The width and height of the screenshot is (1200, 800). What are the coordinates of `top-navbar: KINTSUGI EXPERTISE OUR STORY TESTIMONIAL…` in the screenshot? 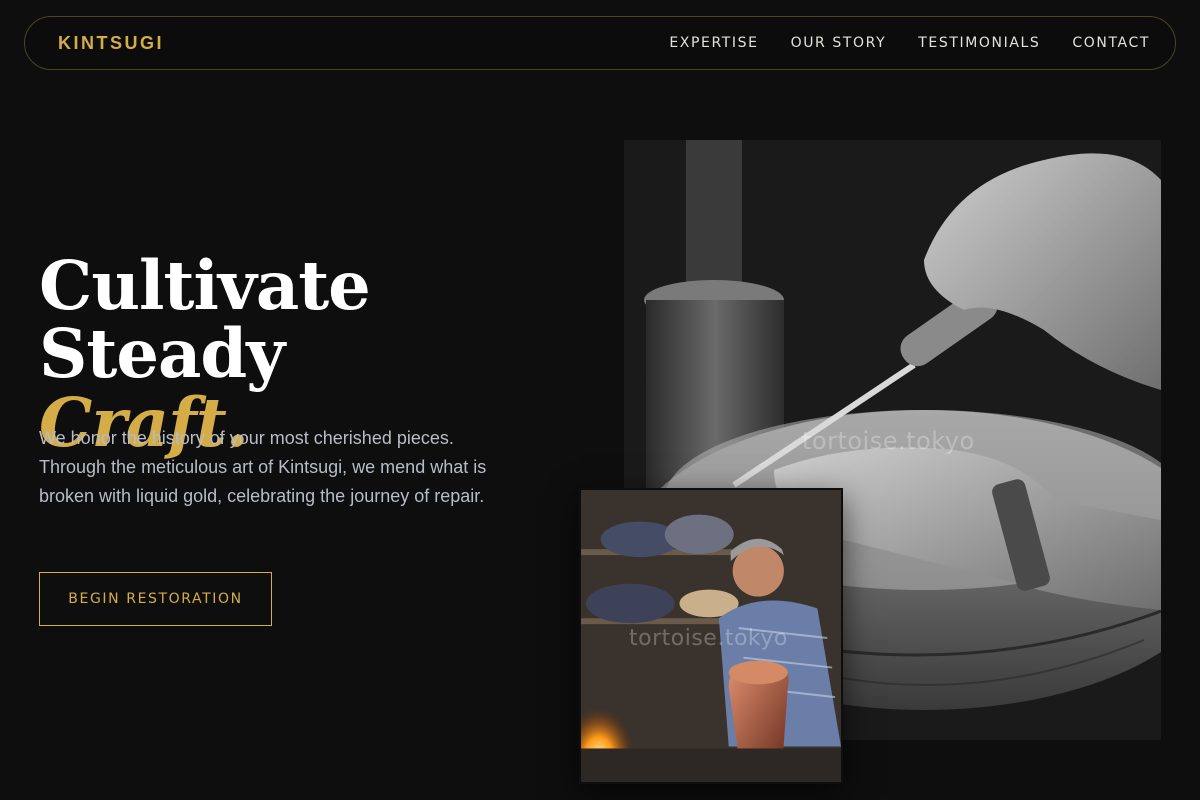 It's located at (600, 43).